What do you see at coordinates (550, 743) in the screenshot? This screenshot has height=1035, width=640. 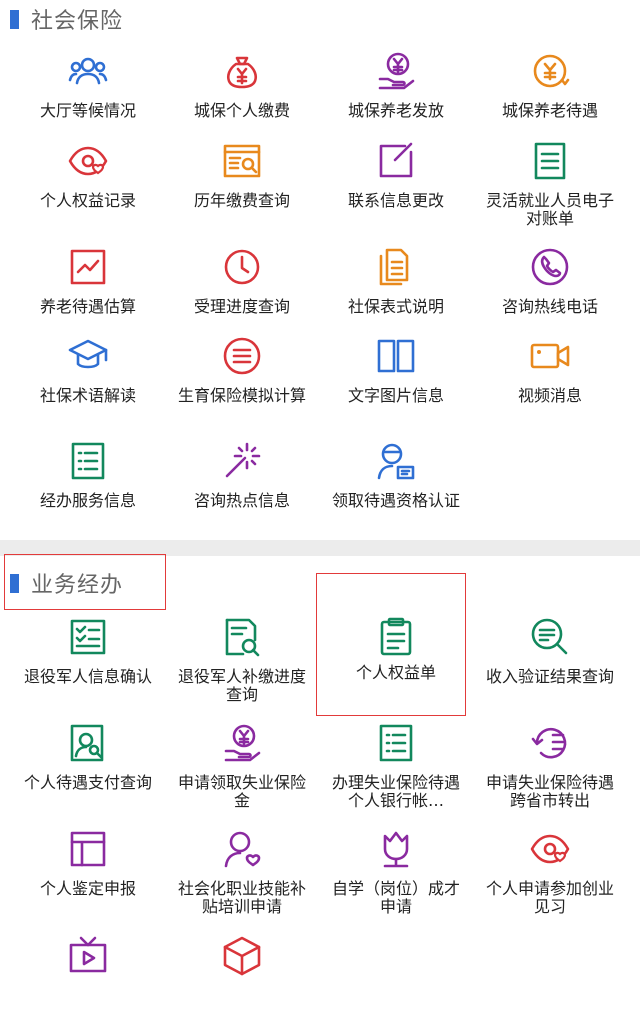 I see `history-icon` at bounding box center [550, 743].